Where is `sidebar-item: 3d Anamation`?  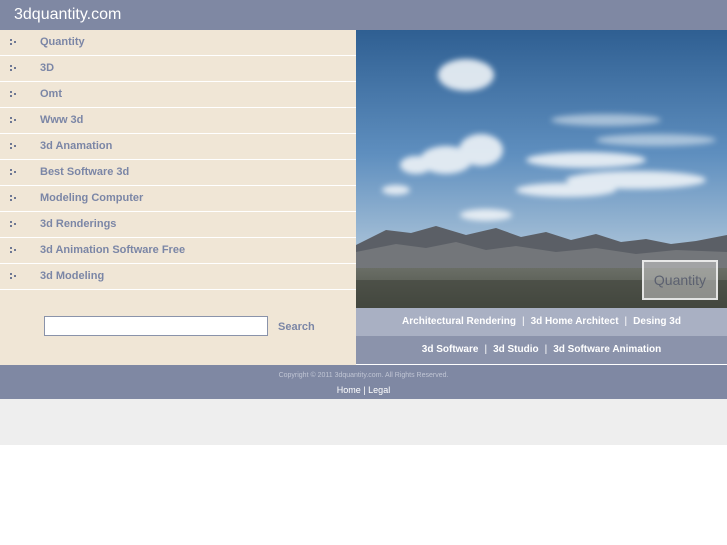
sidebar-item: 3d Anamation is located at coordinates (178, 147).